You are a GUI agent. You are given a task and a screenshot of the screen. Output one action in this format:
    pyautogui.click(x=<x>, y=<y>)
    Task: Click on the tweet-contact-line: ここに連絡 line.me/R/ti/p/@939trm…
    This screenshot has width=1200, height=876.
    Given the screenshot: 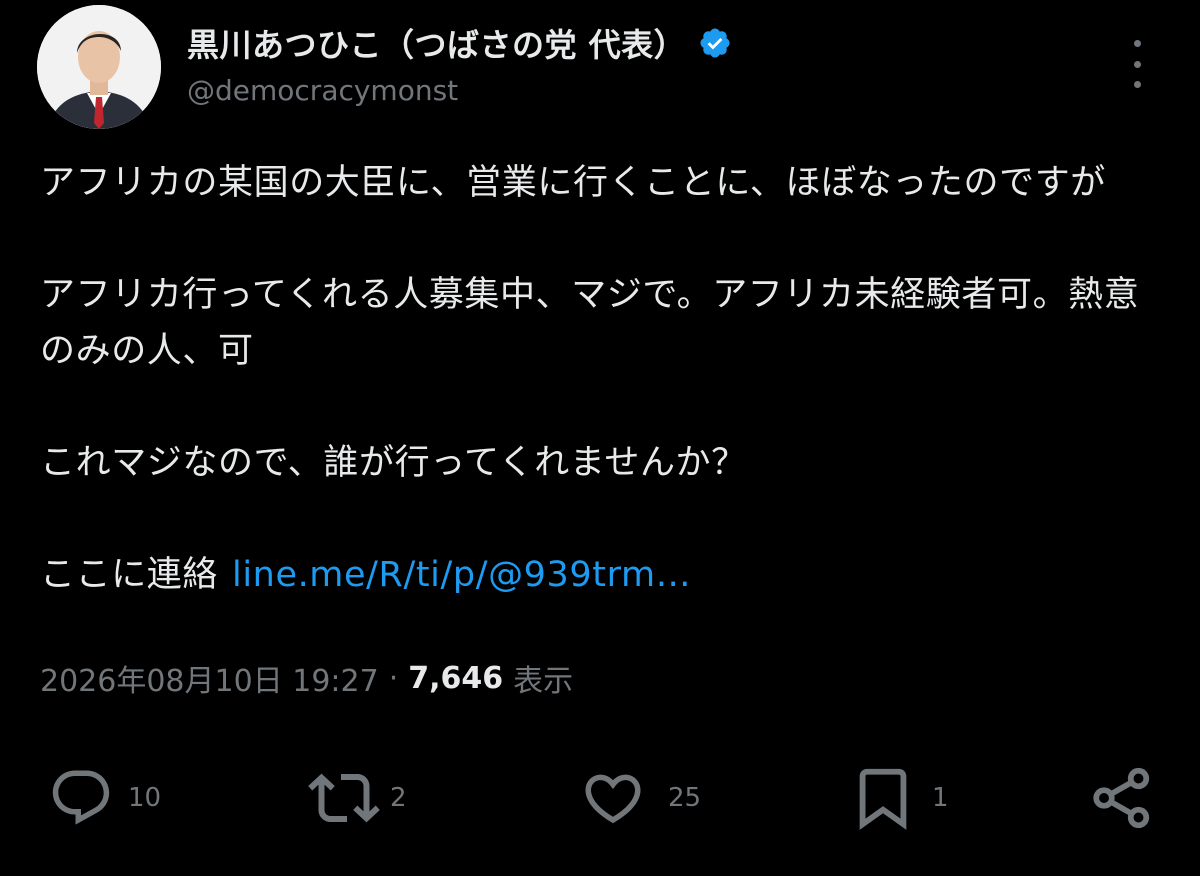 What is the action you would take?
    pyautogui.click(x=605, y=575)
    